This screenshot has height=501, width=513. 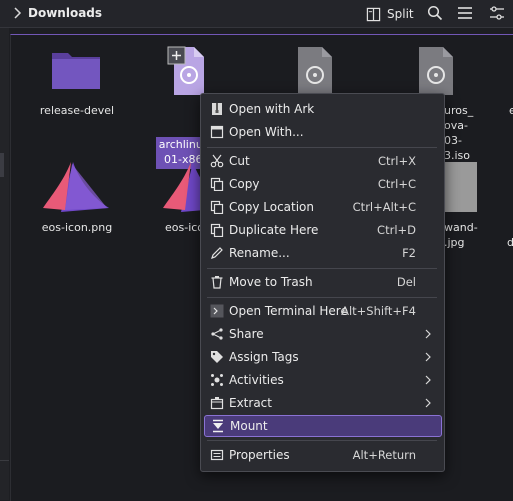 What do you see at coordinates (256, 380) in the screenshot?
I see `menu-item-label: Activities` at bounding box center [256, 380].